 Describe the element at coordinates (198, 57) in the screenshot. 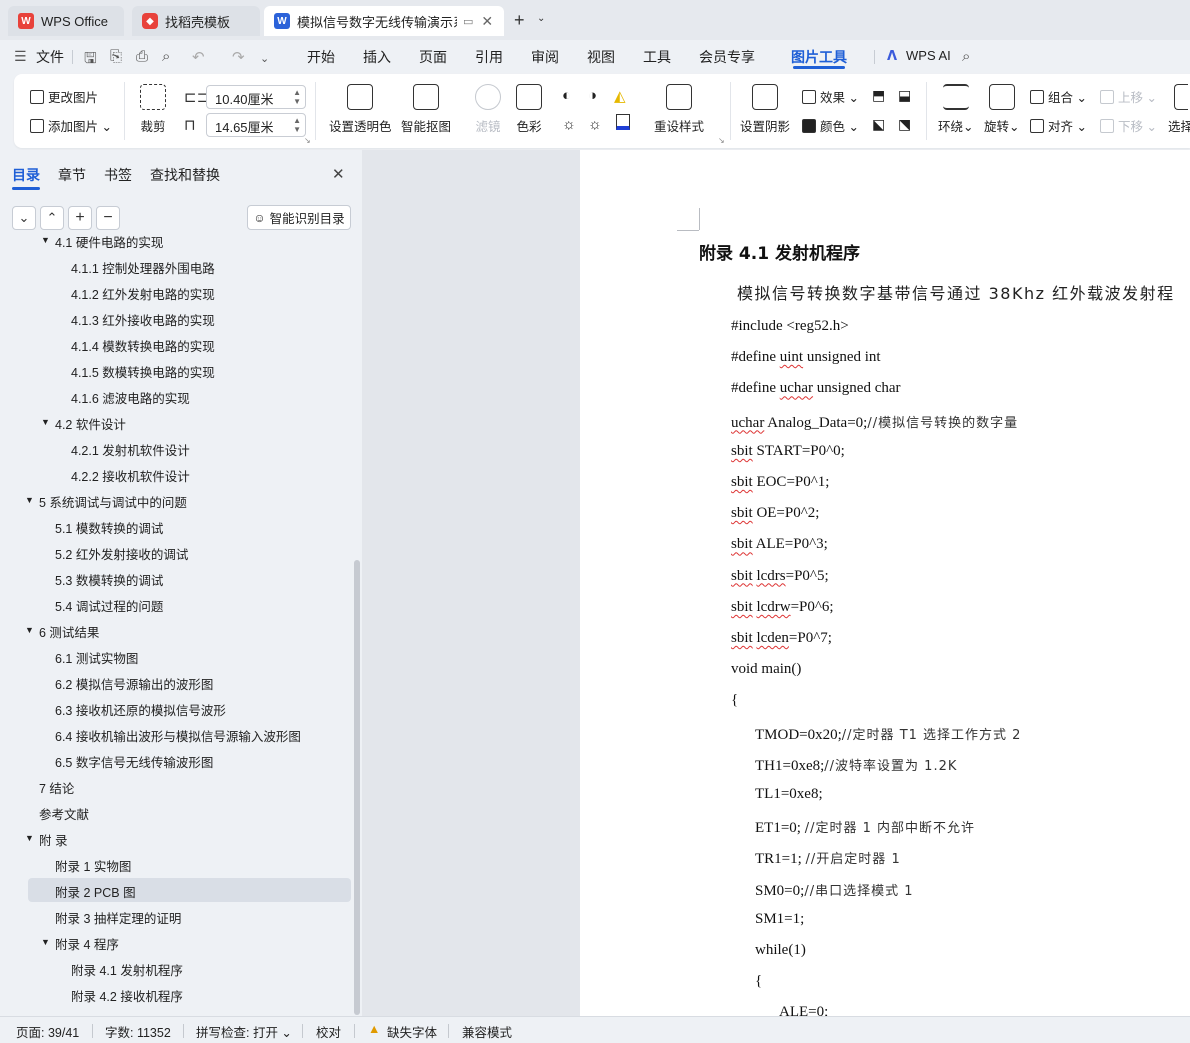

I see `undo-icon: ↶` at that location.